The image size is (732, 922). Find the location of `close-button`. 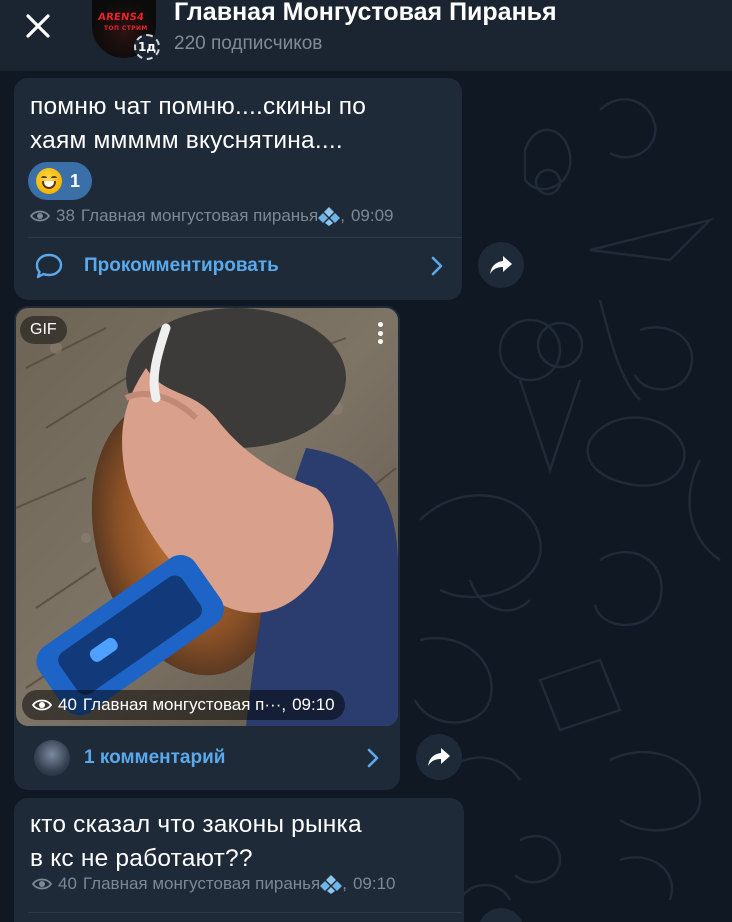

close-button is located at coordinates (38, 26).